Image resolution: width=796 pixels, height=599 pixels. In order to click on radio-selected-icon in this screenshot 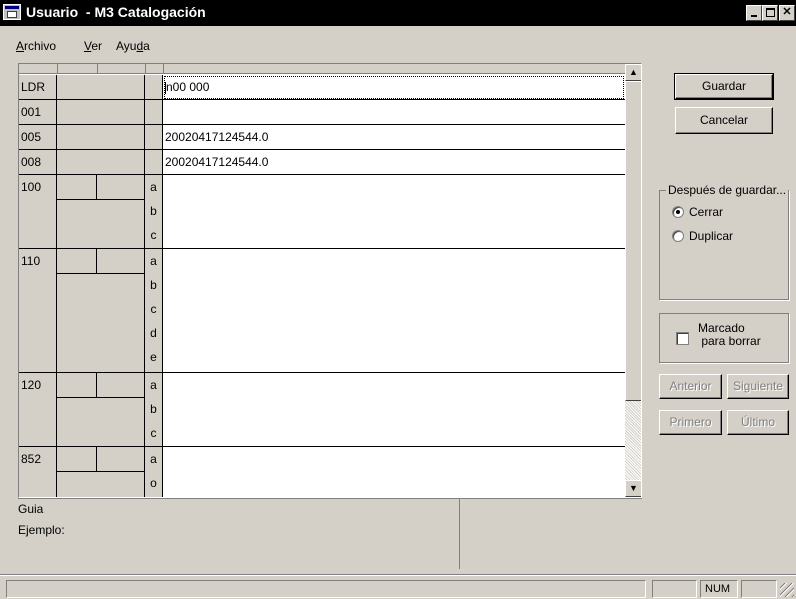, I will do `click(678, 212)`.